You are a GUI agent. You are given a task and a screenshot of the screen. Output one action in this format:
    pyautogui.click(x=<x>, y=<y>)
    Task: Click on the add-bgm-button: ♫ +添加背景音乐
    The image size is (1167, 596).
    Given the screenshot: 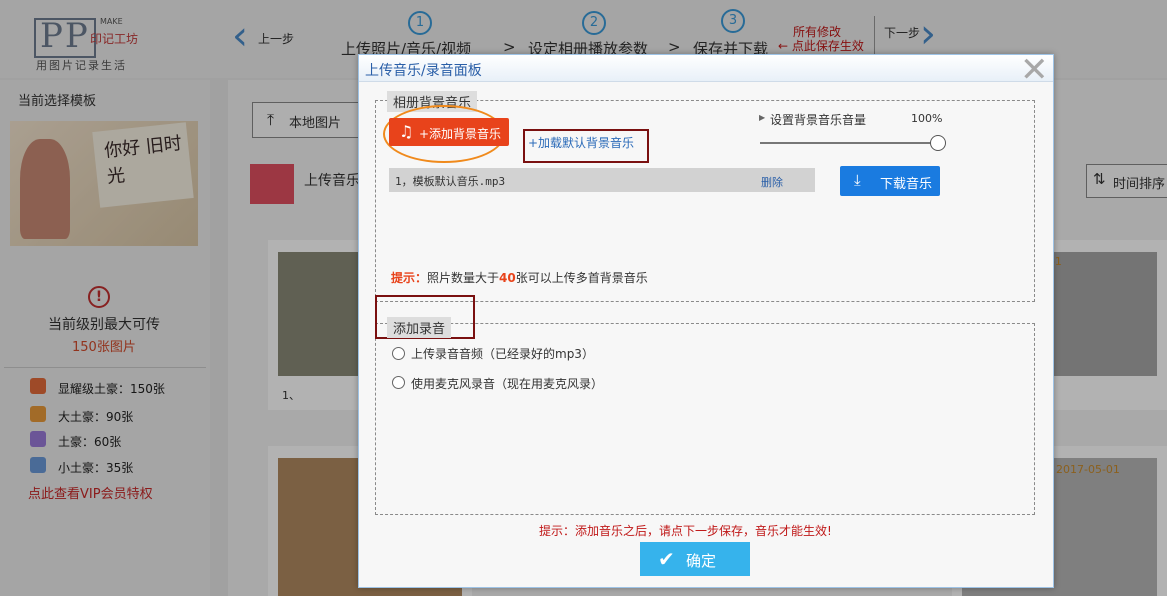 What is the action you would take?
    pyautogui.click(x=449, y=132)
    